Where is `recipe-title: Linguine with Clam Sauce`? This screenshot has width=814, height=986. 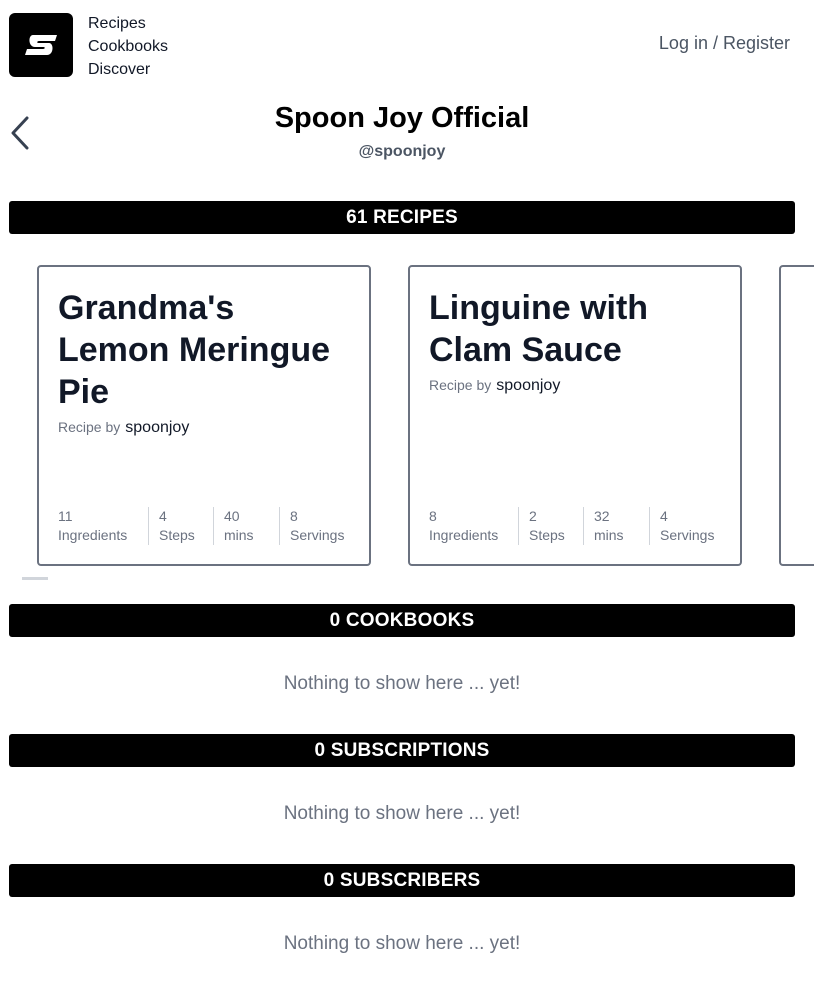
recipe-title: Linguine with Clam Sauce is located at coordinates (575, 329).